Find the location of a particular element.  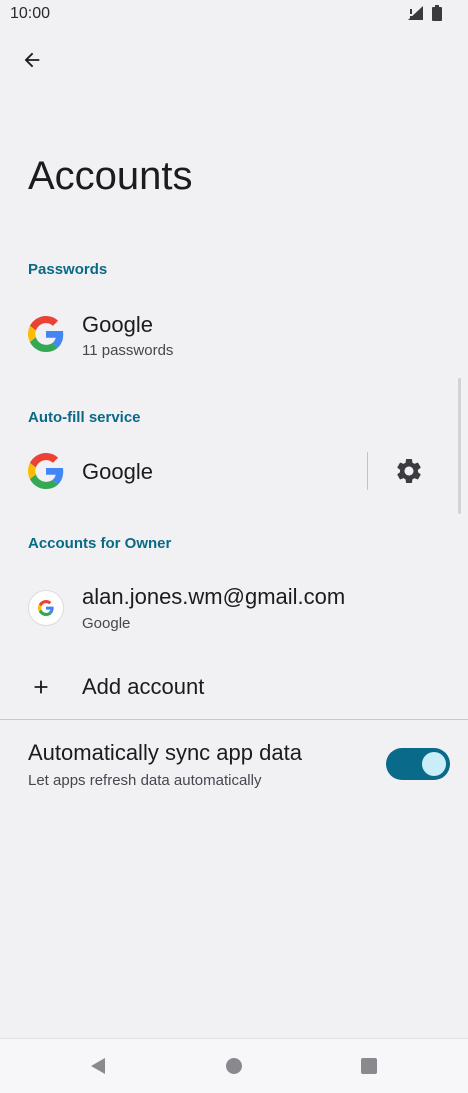

square-recents-icon is located at coordinates (369, 1066).